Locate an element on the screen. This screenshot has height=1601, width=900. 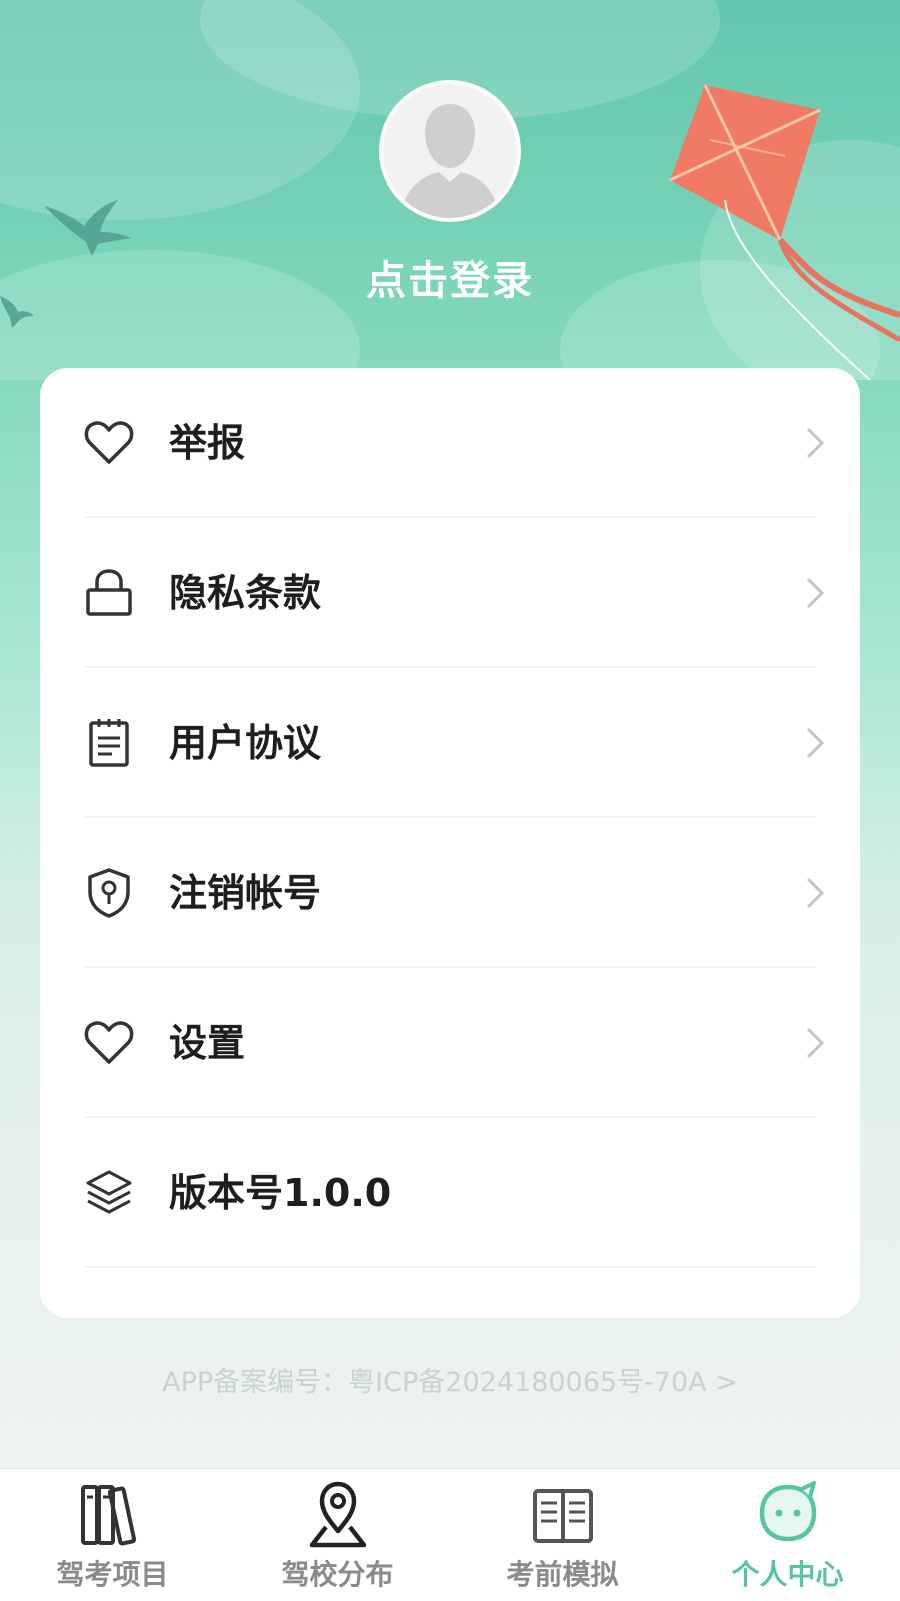
version-label: 版本号1.0.0 is located at coordinates (280, 1193).